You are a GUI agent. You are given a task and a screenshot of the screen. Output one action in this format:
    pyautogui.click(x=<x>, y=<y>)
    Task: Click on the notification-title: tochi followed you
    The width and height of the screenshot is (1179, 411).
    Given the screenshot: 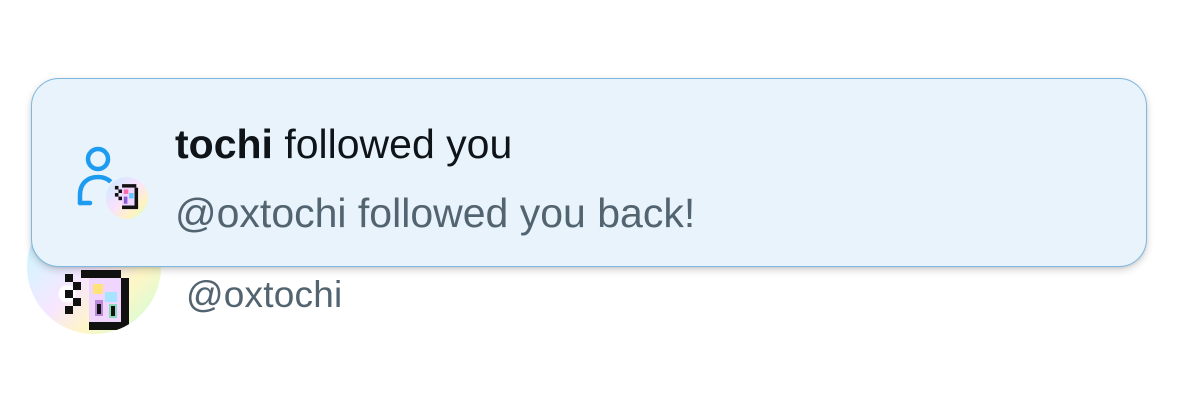 What is the action you would take?
    pyautogui.click(x=343, y=144)
    